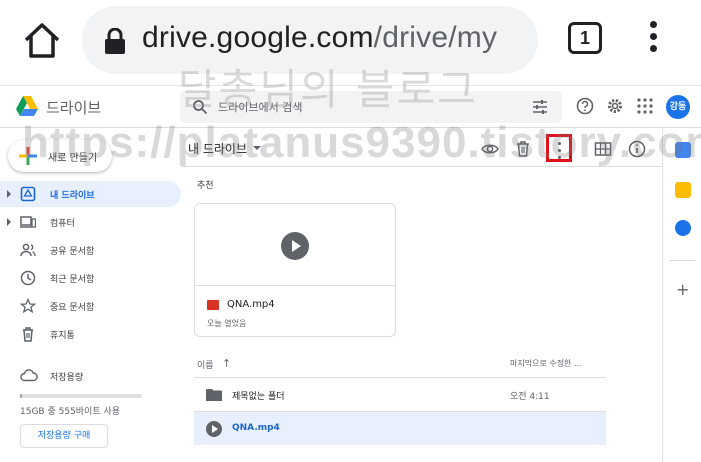 The image size is (701, 462). I want to click on new-button: 새로 만들기, so click(60, 156).